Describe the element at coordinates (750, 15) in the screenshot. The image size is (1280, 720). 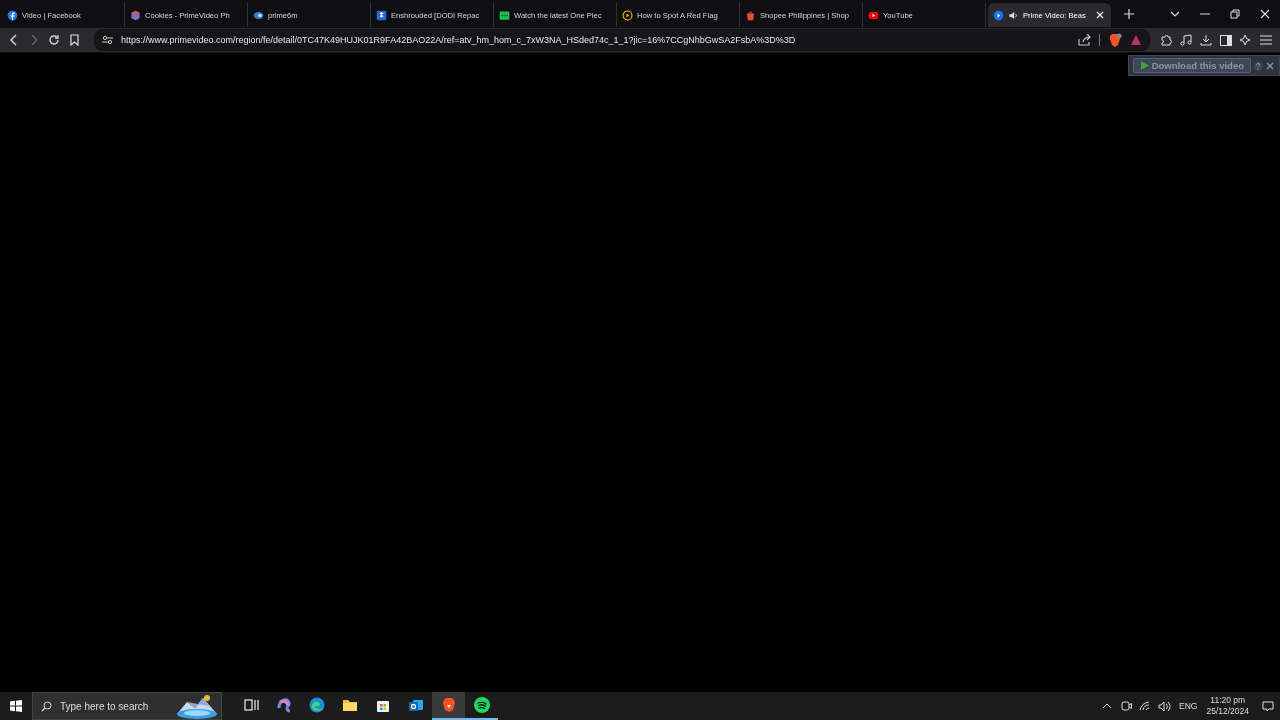
I see `shopping-bag-icon` at that location.